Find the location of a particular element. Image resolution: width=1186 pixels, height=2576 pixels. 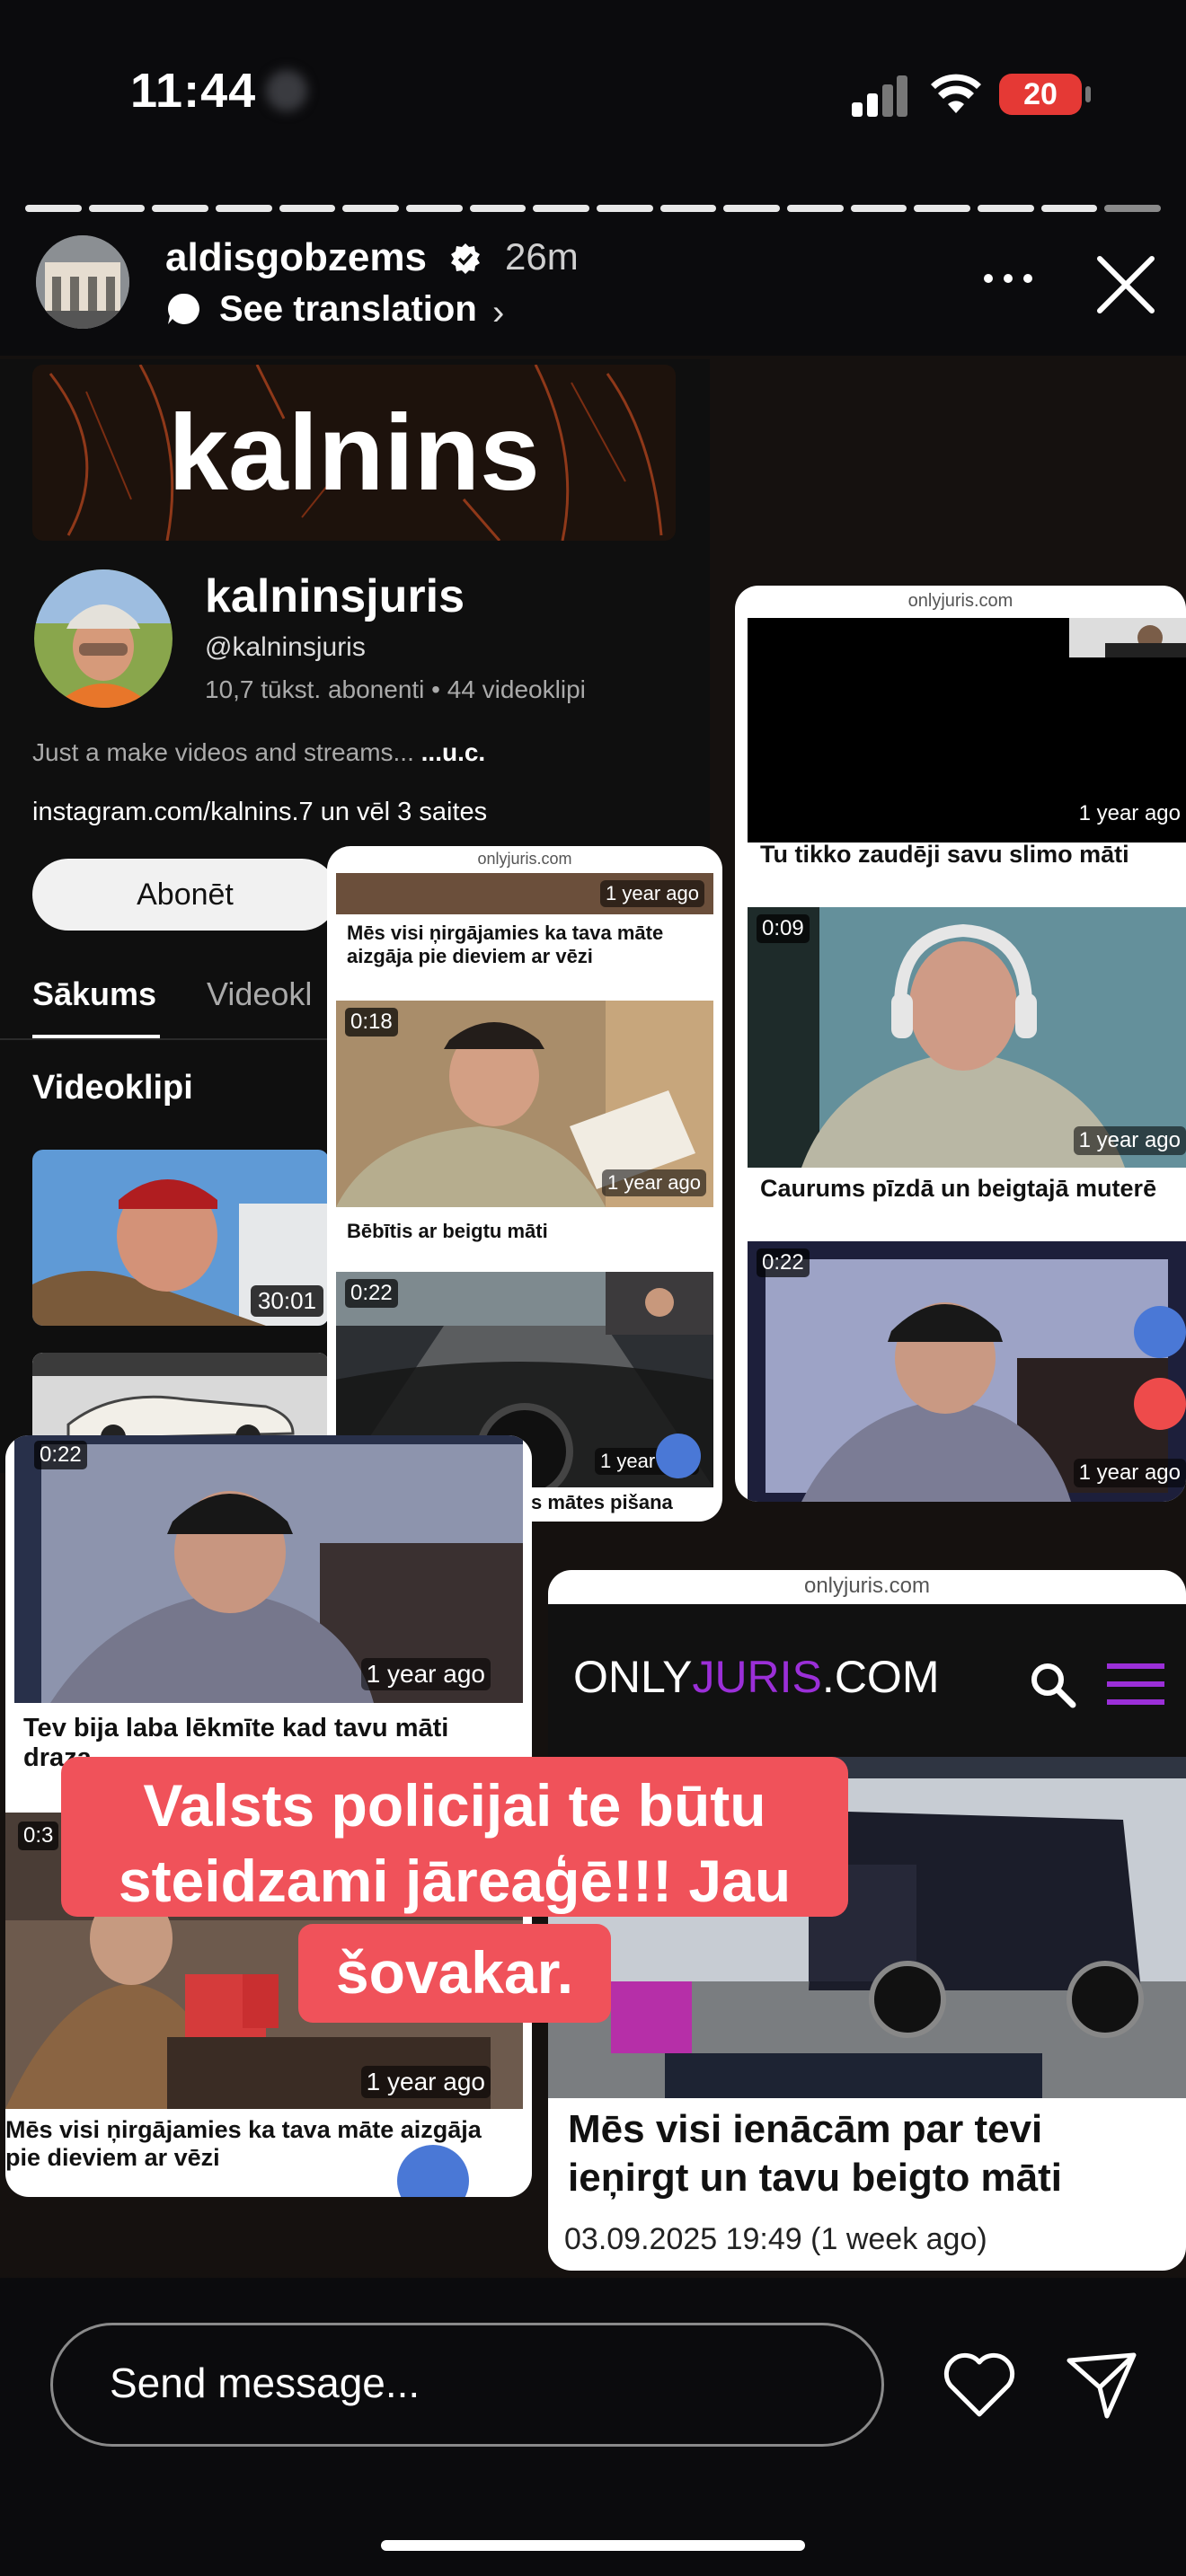

home-indicator is located at coordinates (593, 2545).